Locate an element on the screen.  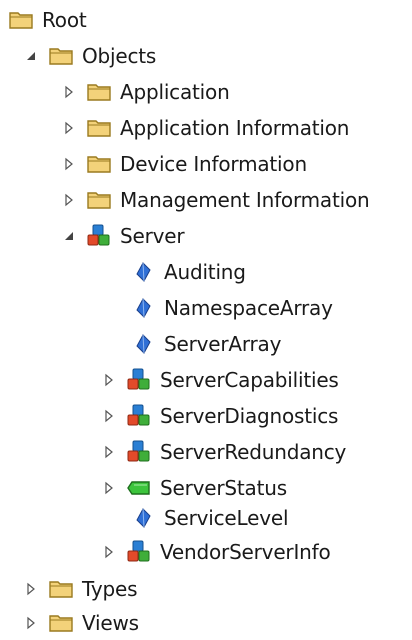
tree-node-label: ServiceLevel is located at coordinates (226, 518).